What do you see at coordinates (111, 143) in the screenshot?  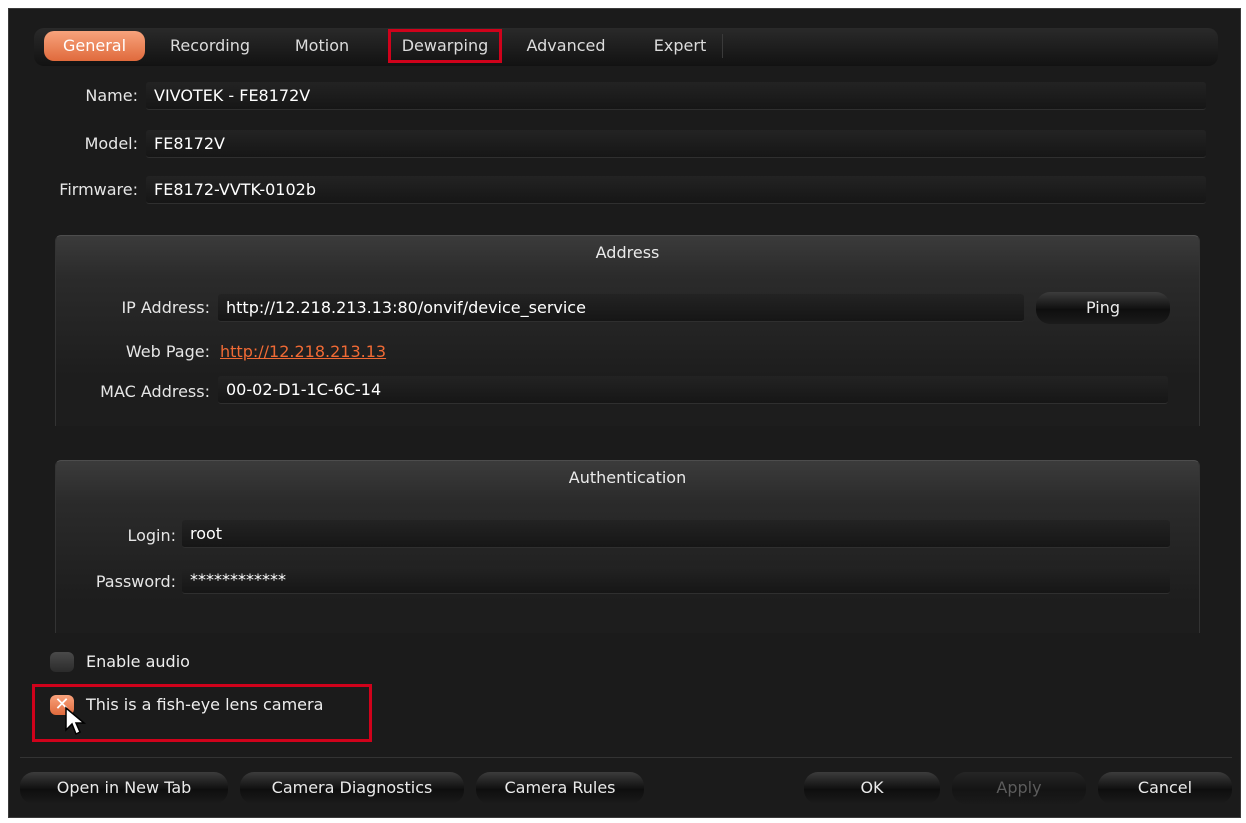 I see `model-label: Model:` at bounding box center [111, 143].